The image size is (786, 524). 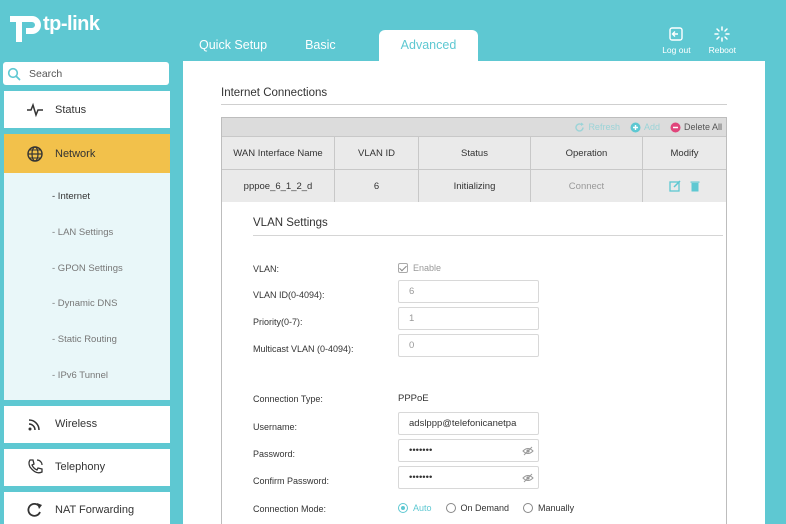 I want to click on header-actions: Log out Reboot, so click(x=699, y=40).